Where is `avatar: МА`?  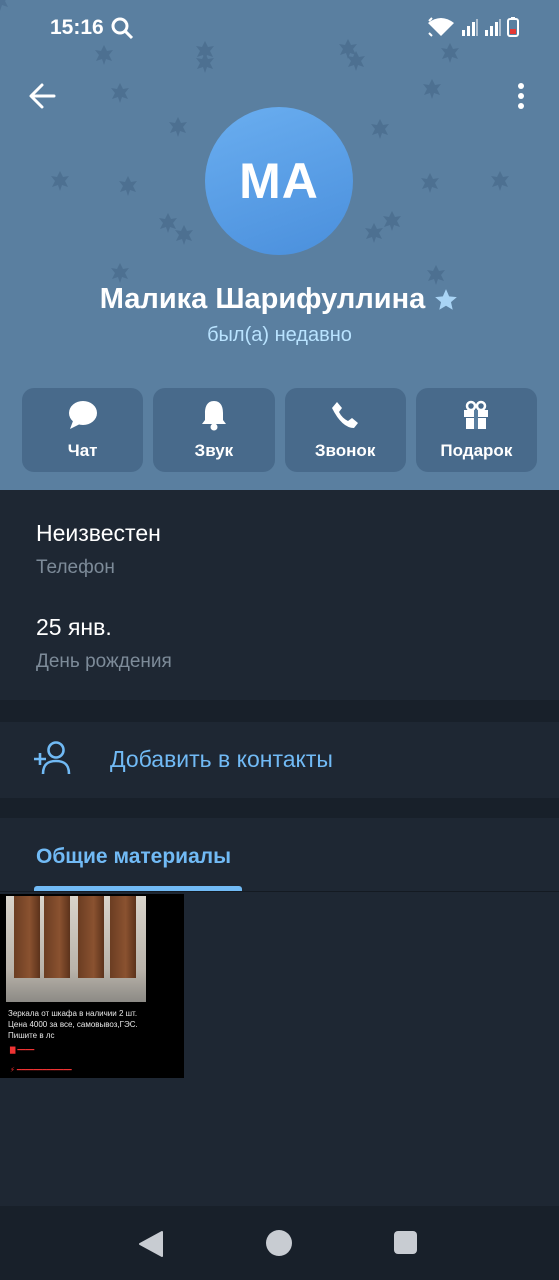
avatar: МА is located at coordinates (279, 181).